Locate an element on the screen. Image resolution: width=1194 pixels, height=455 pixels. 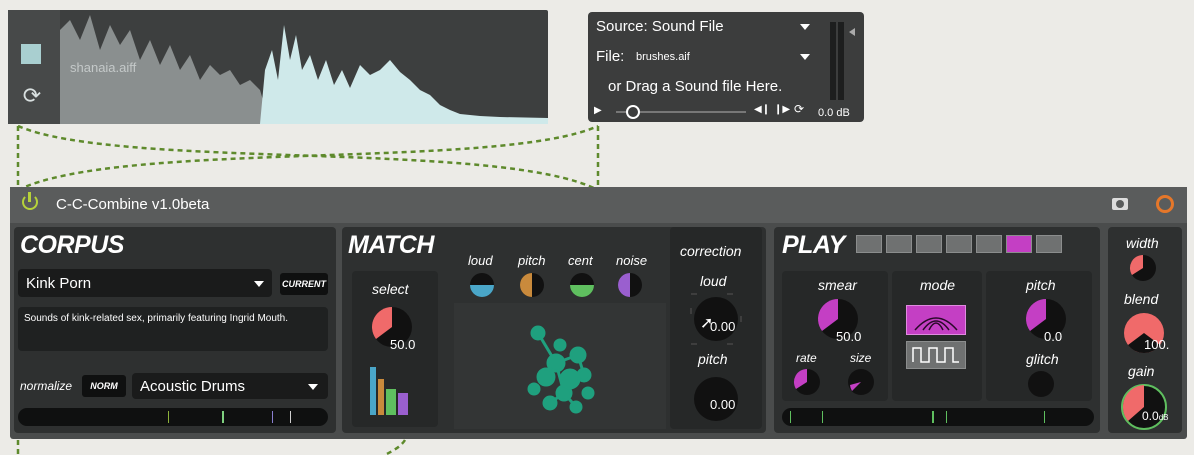
corpus-timeline is located at coordinates (173, 417).